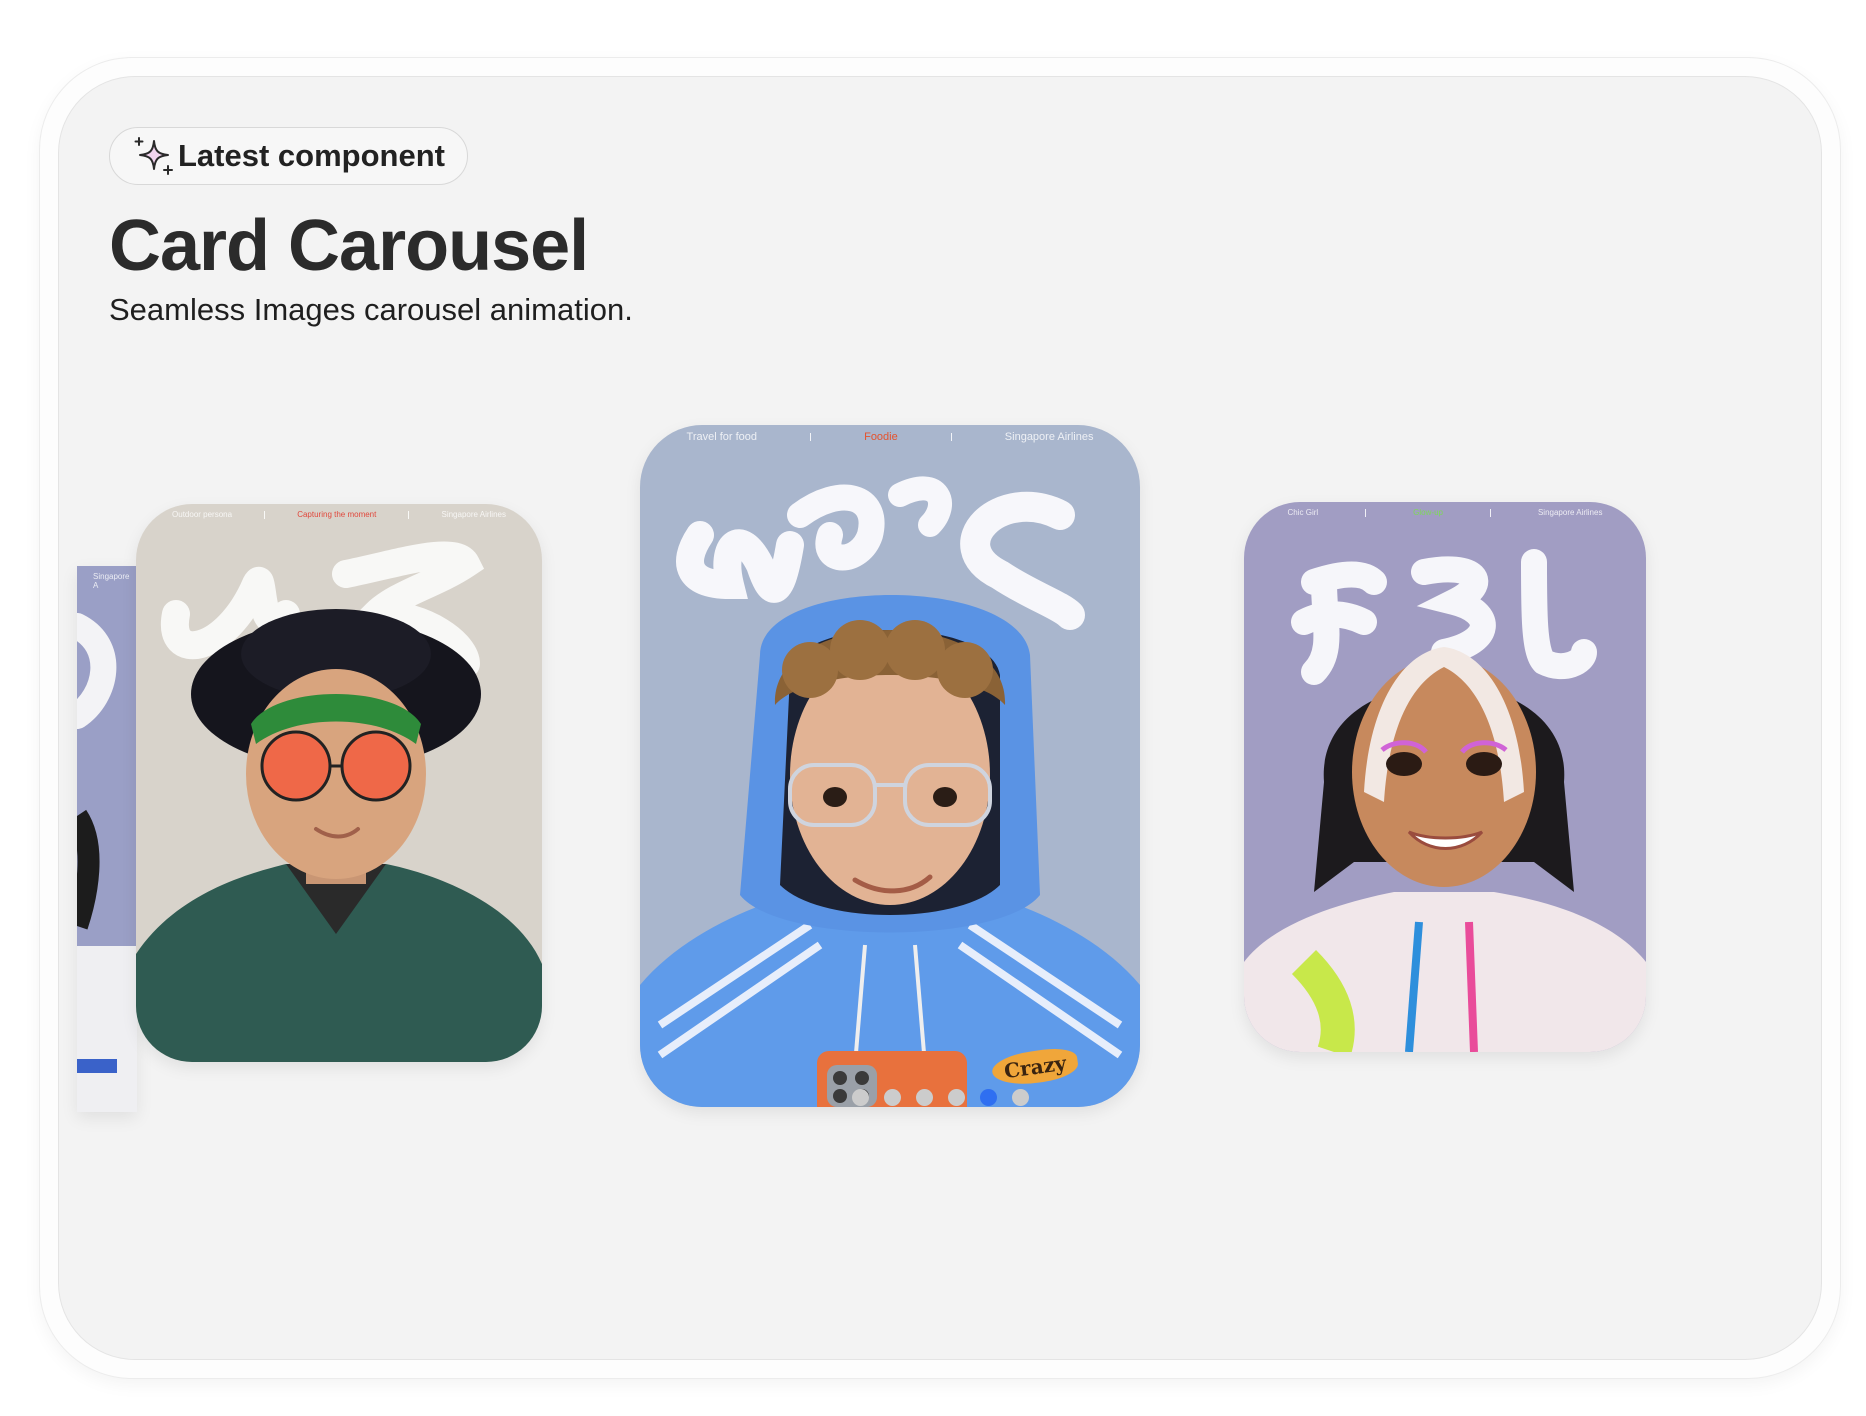 Image resolution: width=1866 pixels, height=1416 pixels. I want to click on carousel-pagination, so click(940, 1097).